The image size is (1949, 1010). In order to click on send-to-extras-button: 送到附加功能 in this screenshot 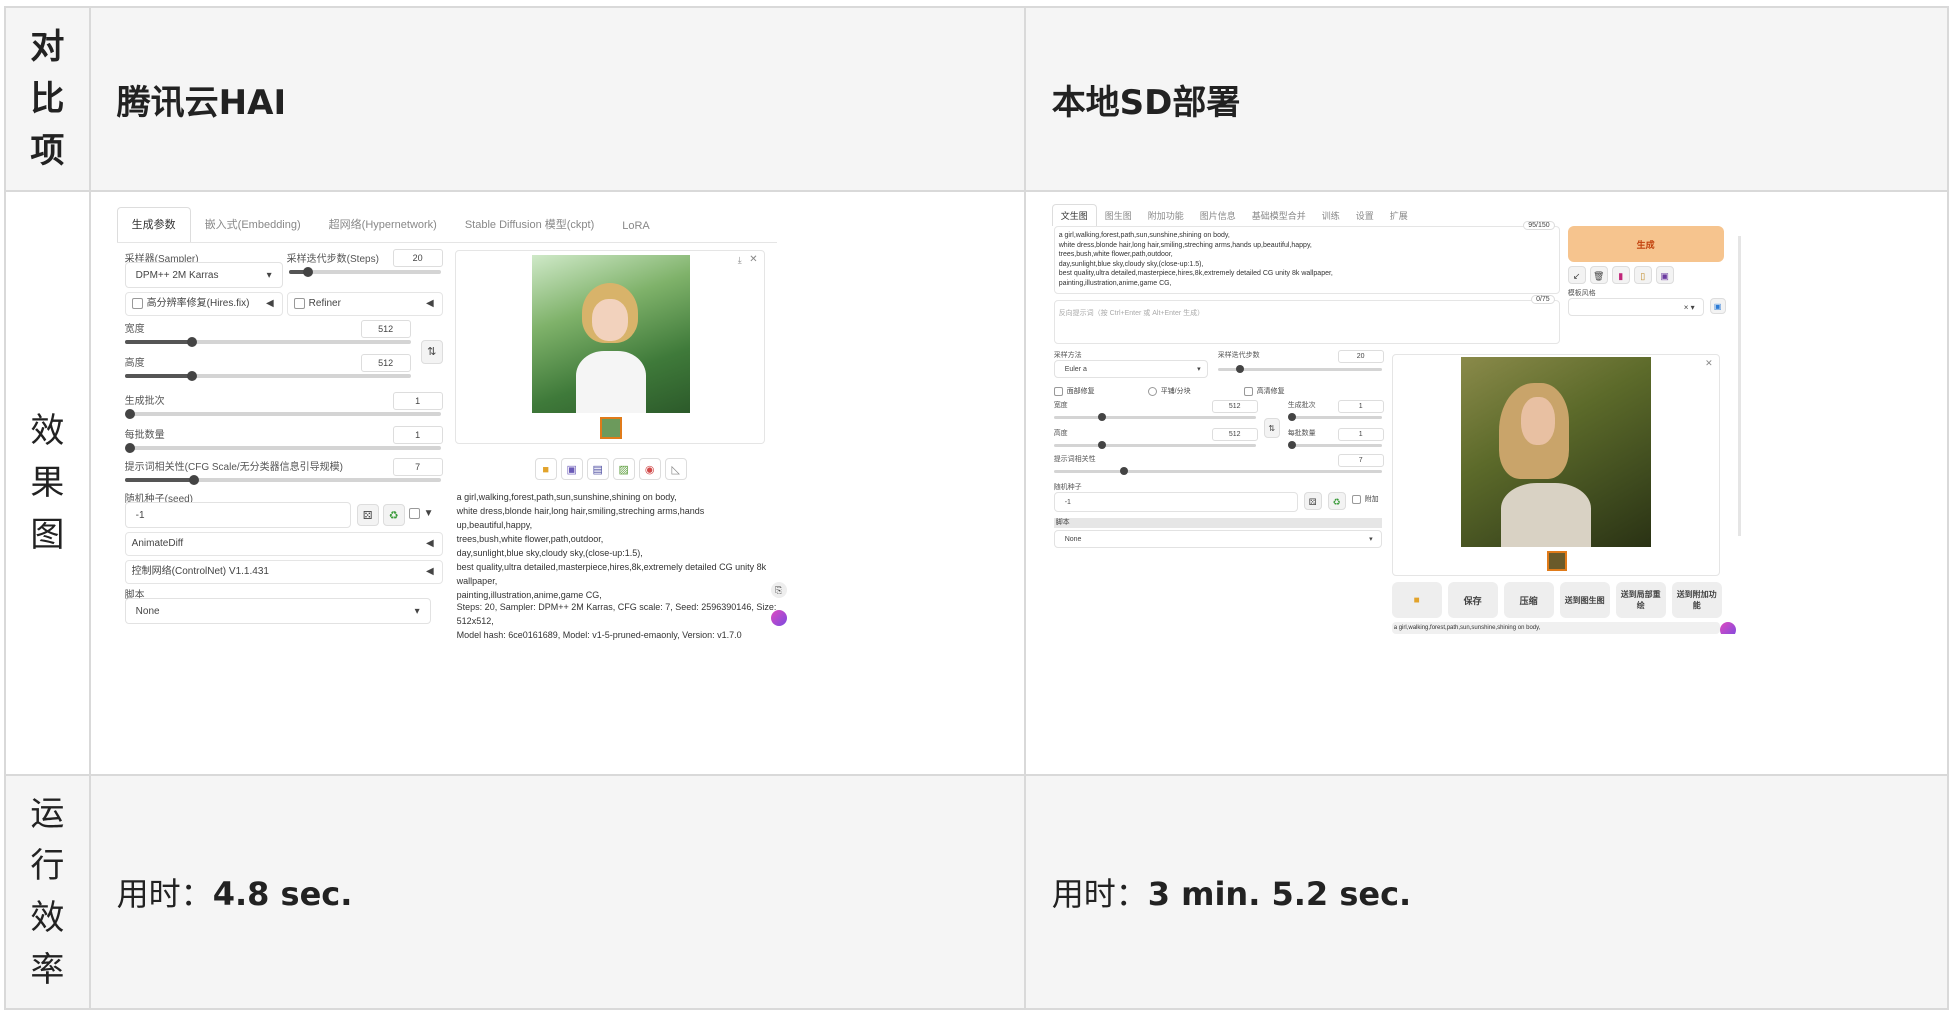, I will do `click(1696, 600)`.